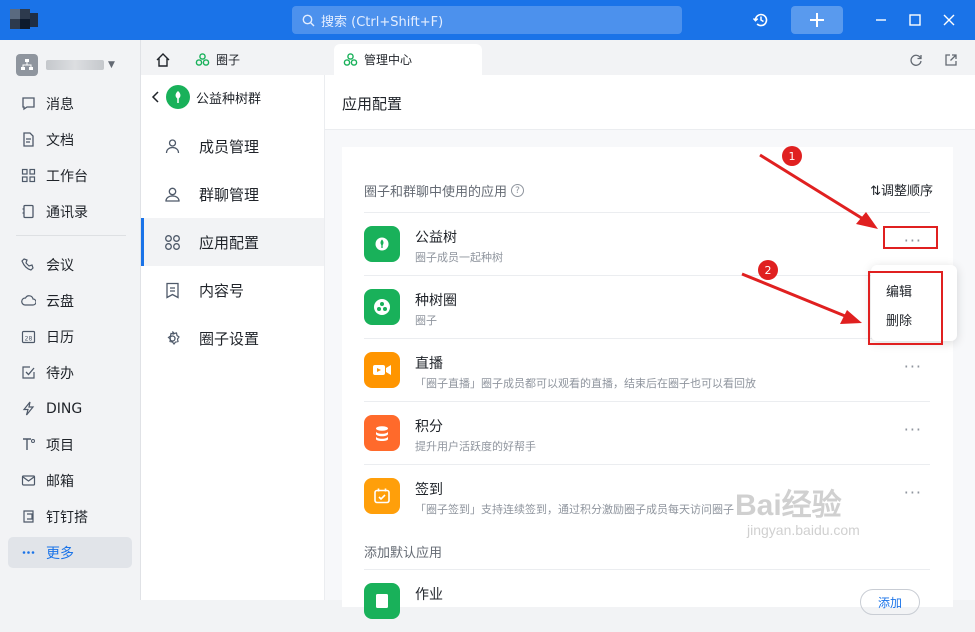 The width and height of the screenshot is (975, 632). I want to click on watermark-url: jingyan.baidu.com, so click(803, 530).